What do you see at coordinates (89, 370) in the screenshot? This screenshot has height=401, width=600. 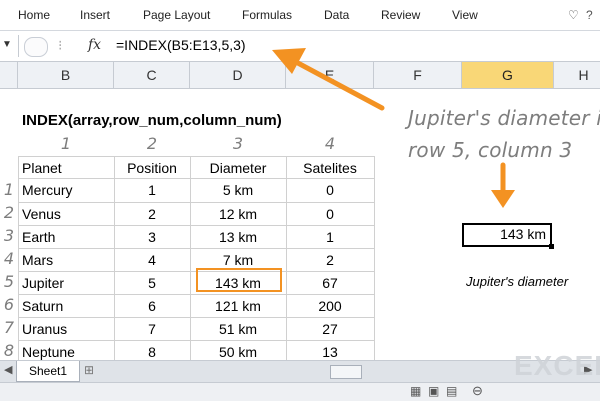 I see `new-sheet-icon: ⊞` at bounding box center [89, 370].